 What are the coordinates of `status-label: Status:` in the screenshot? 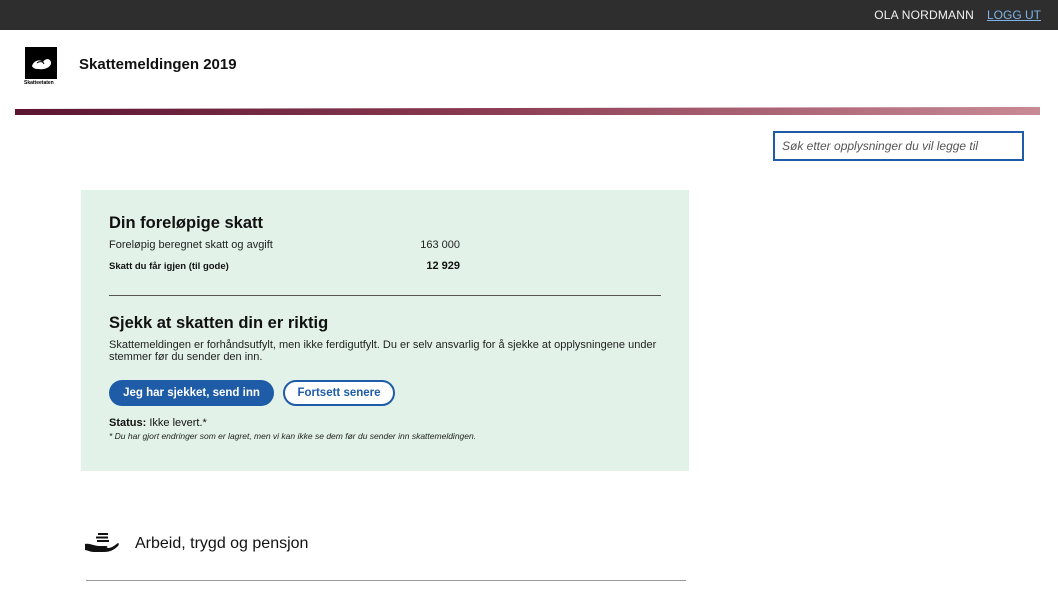 It's located at (128, 423).